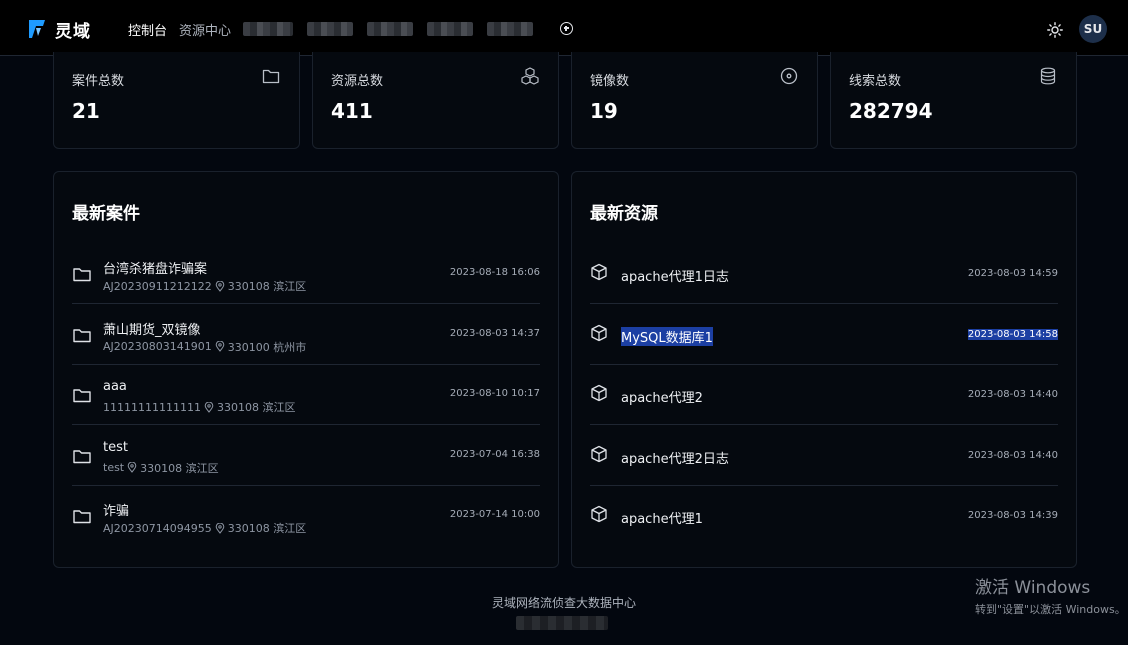 Image resolution: width=1128 pixels, height=645 pixels. I want to click on plus-circle-icon, so click(566, 28).